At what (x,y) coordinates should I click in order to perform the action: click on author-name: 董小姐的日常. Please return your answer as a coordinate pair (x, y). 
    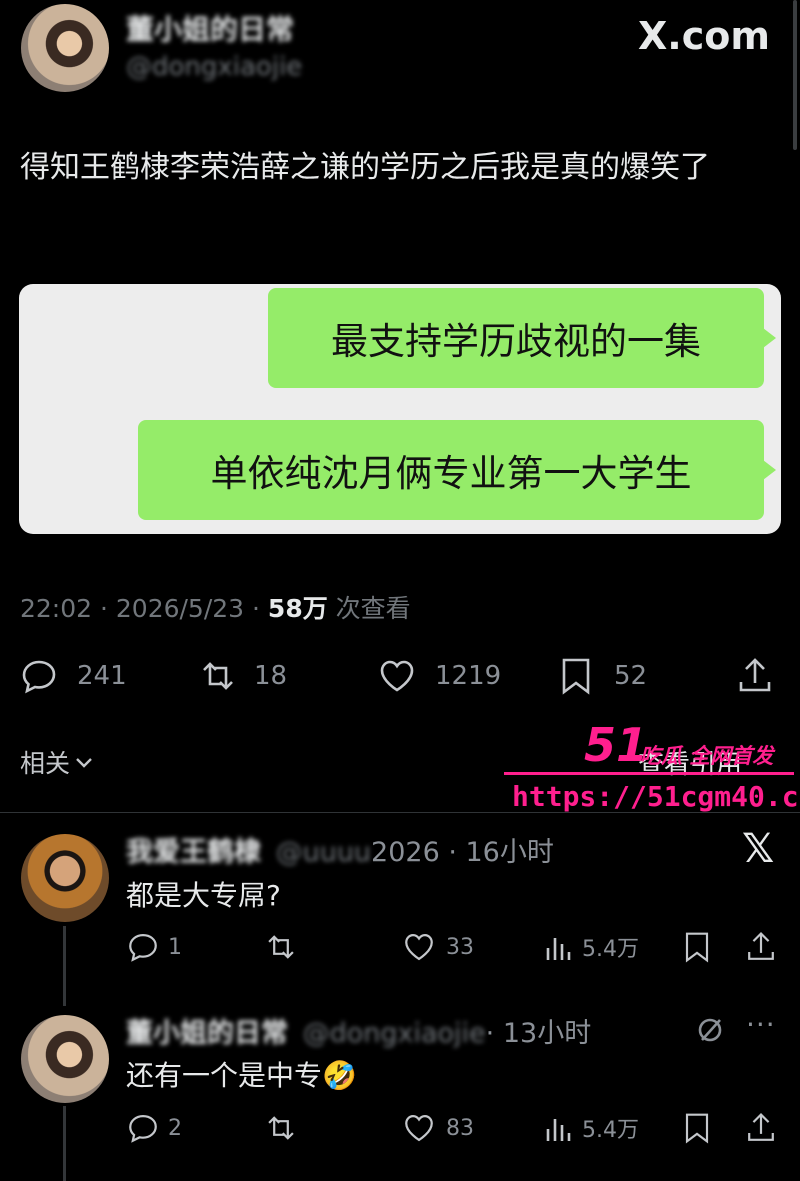
    Looking at the image, I should click on (210, 28).